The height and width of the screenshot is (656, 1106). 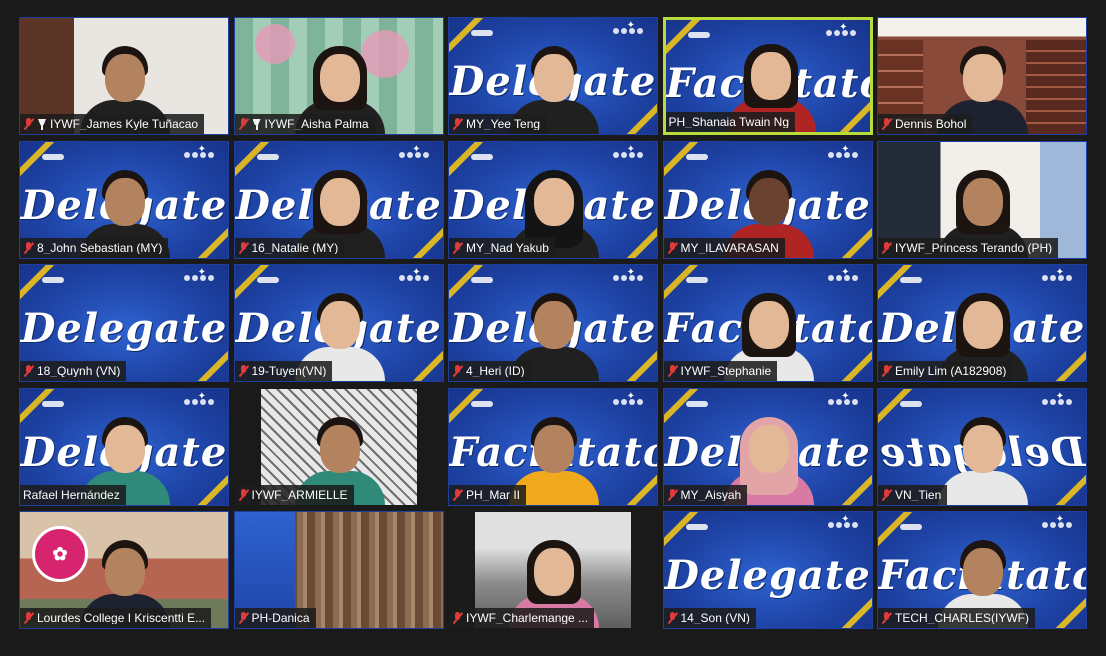 I want to click on participant-name-label: IYWF_Stephanie, so click(x=720, y=371).